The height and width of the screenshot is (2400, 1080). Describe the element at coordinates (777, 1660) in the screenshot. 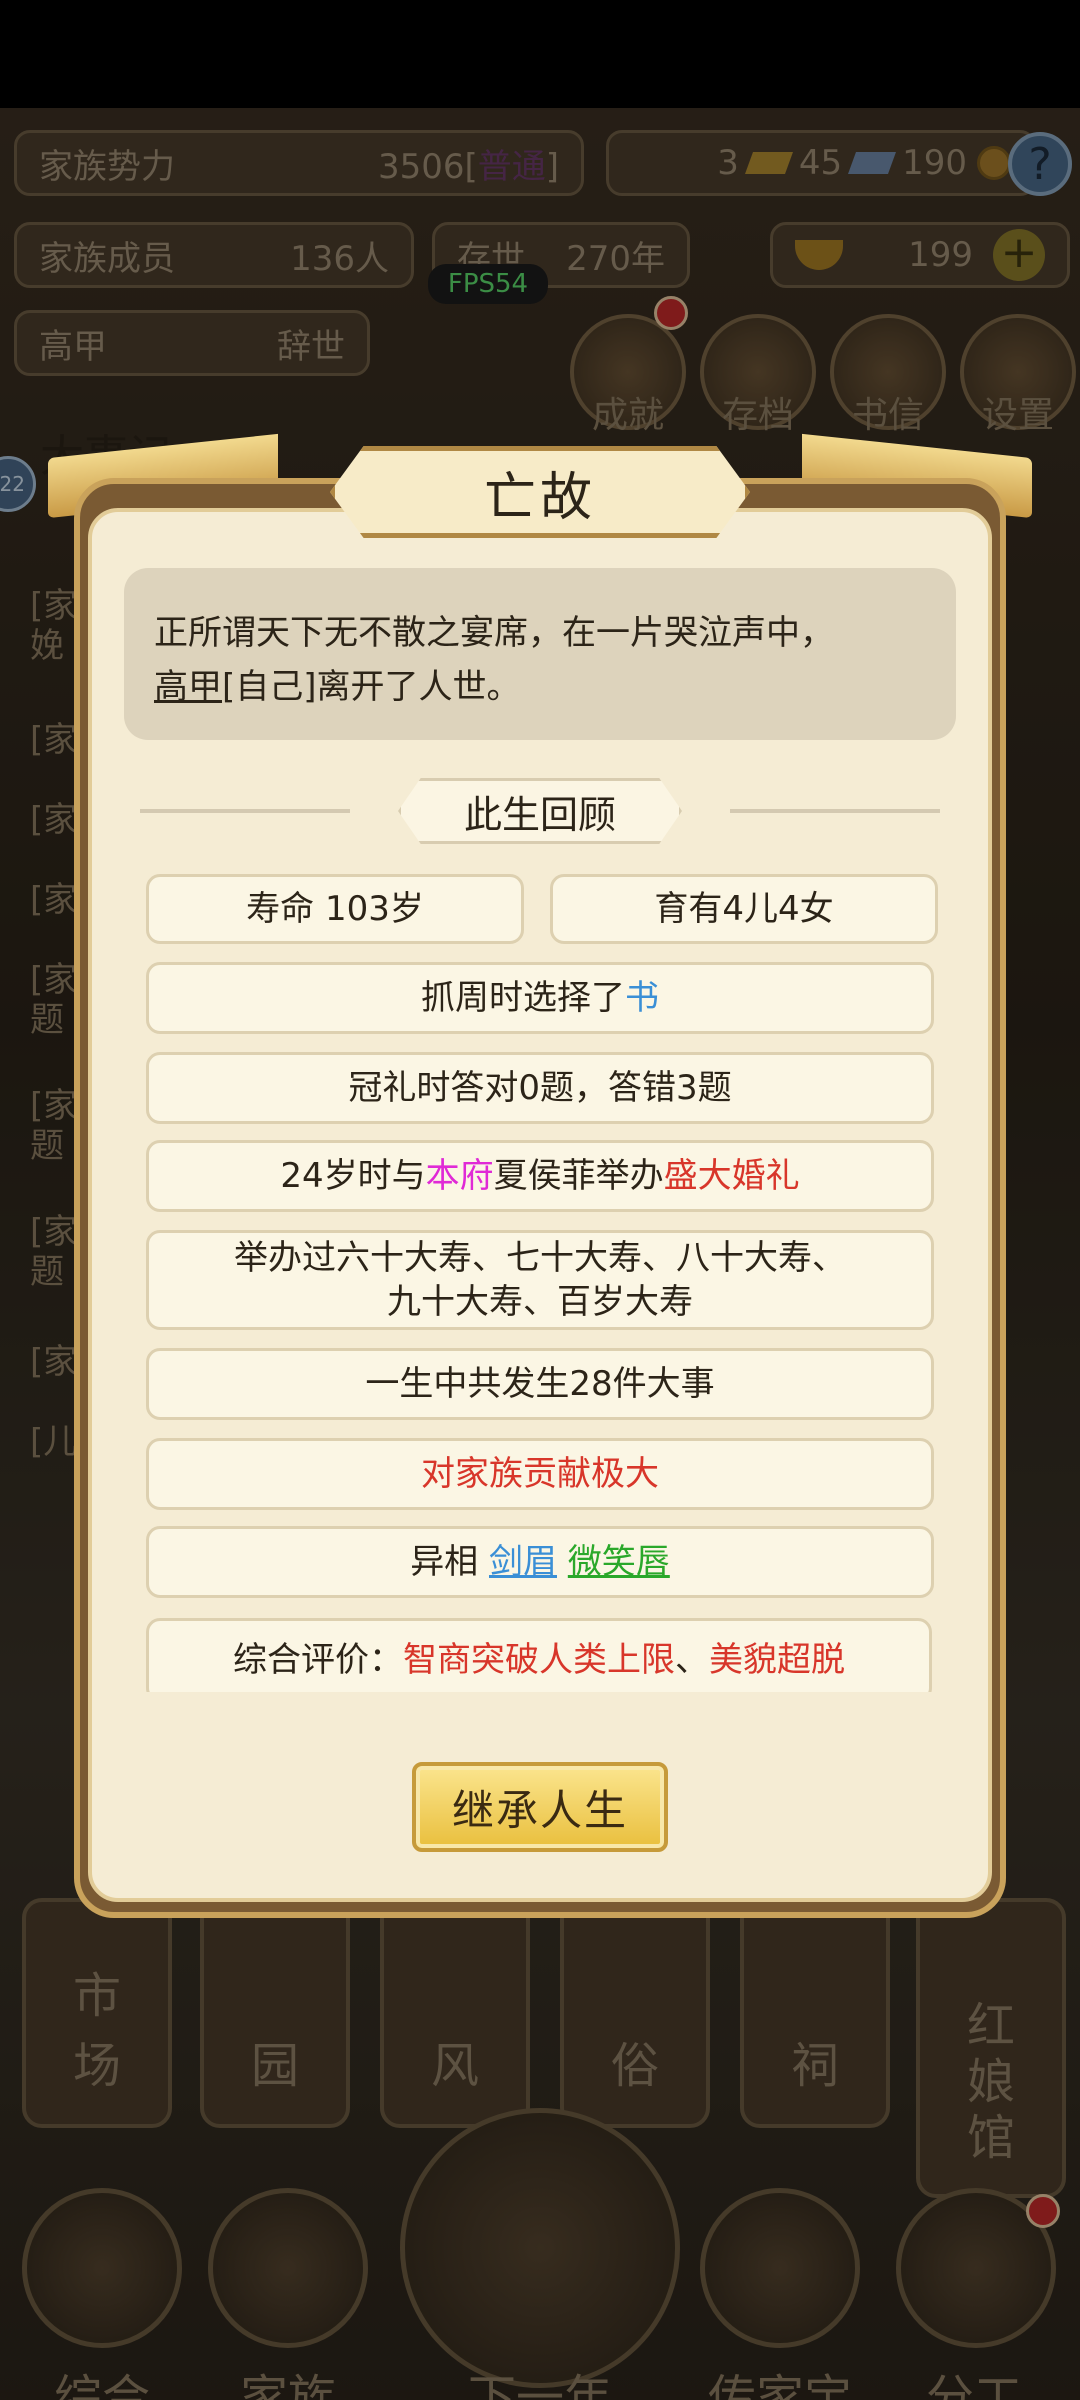

I see `evaluation-beauty: 美貌超脱` at that location.